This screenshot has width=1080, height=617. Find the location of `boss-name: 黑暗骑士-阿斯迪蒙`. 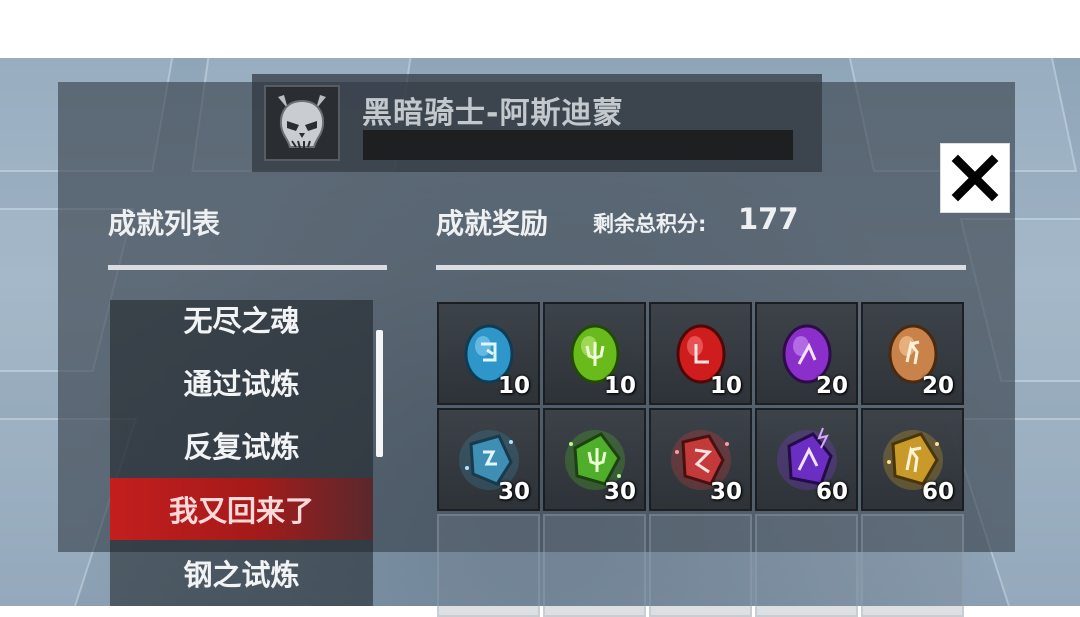

boss-name: 黑暗骑士-阿斯迪蒙 is located at coordinates (493, 113).